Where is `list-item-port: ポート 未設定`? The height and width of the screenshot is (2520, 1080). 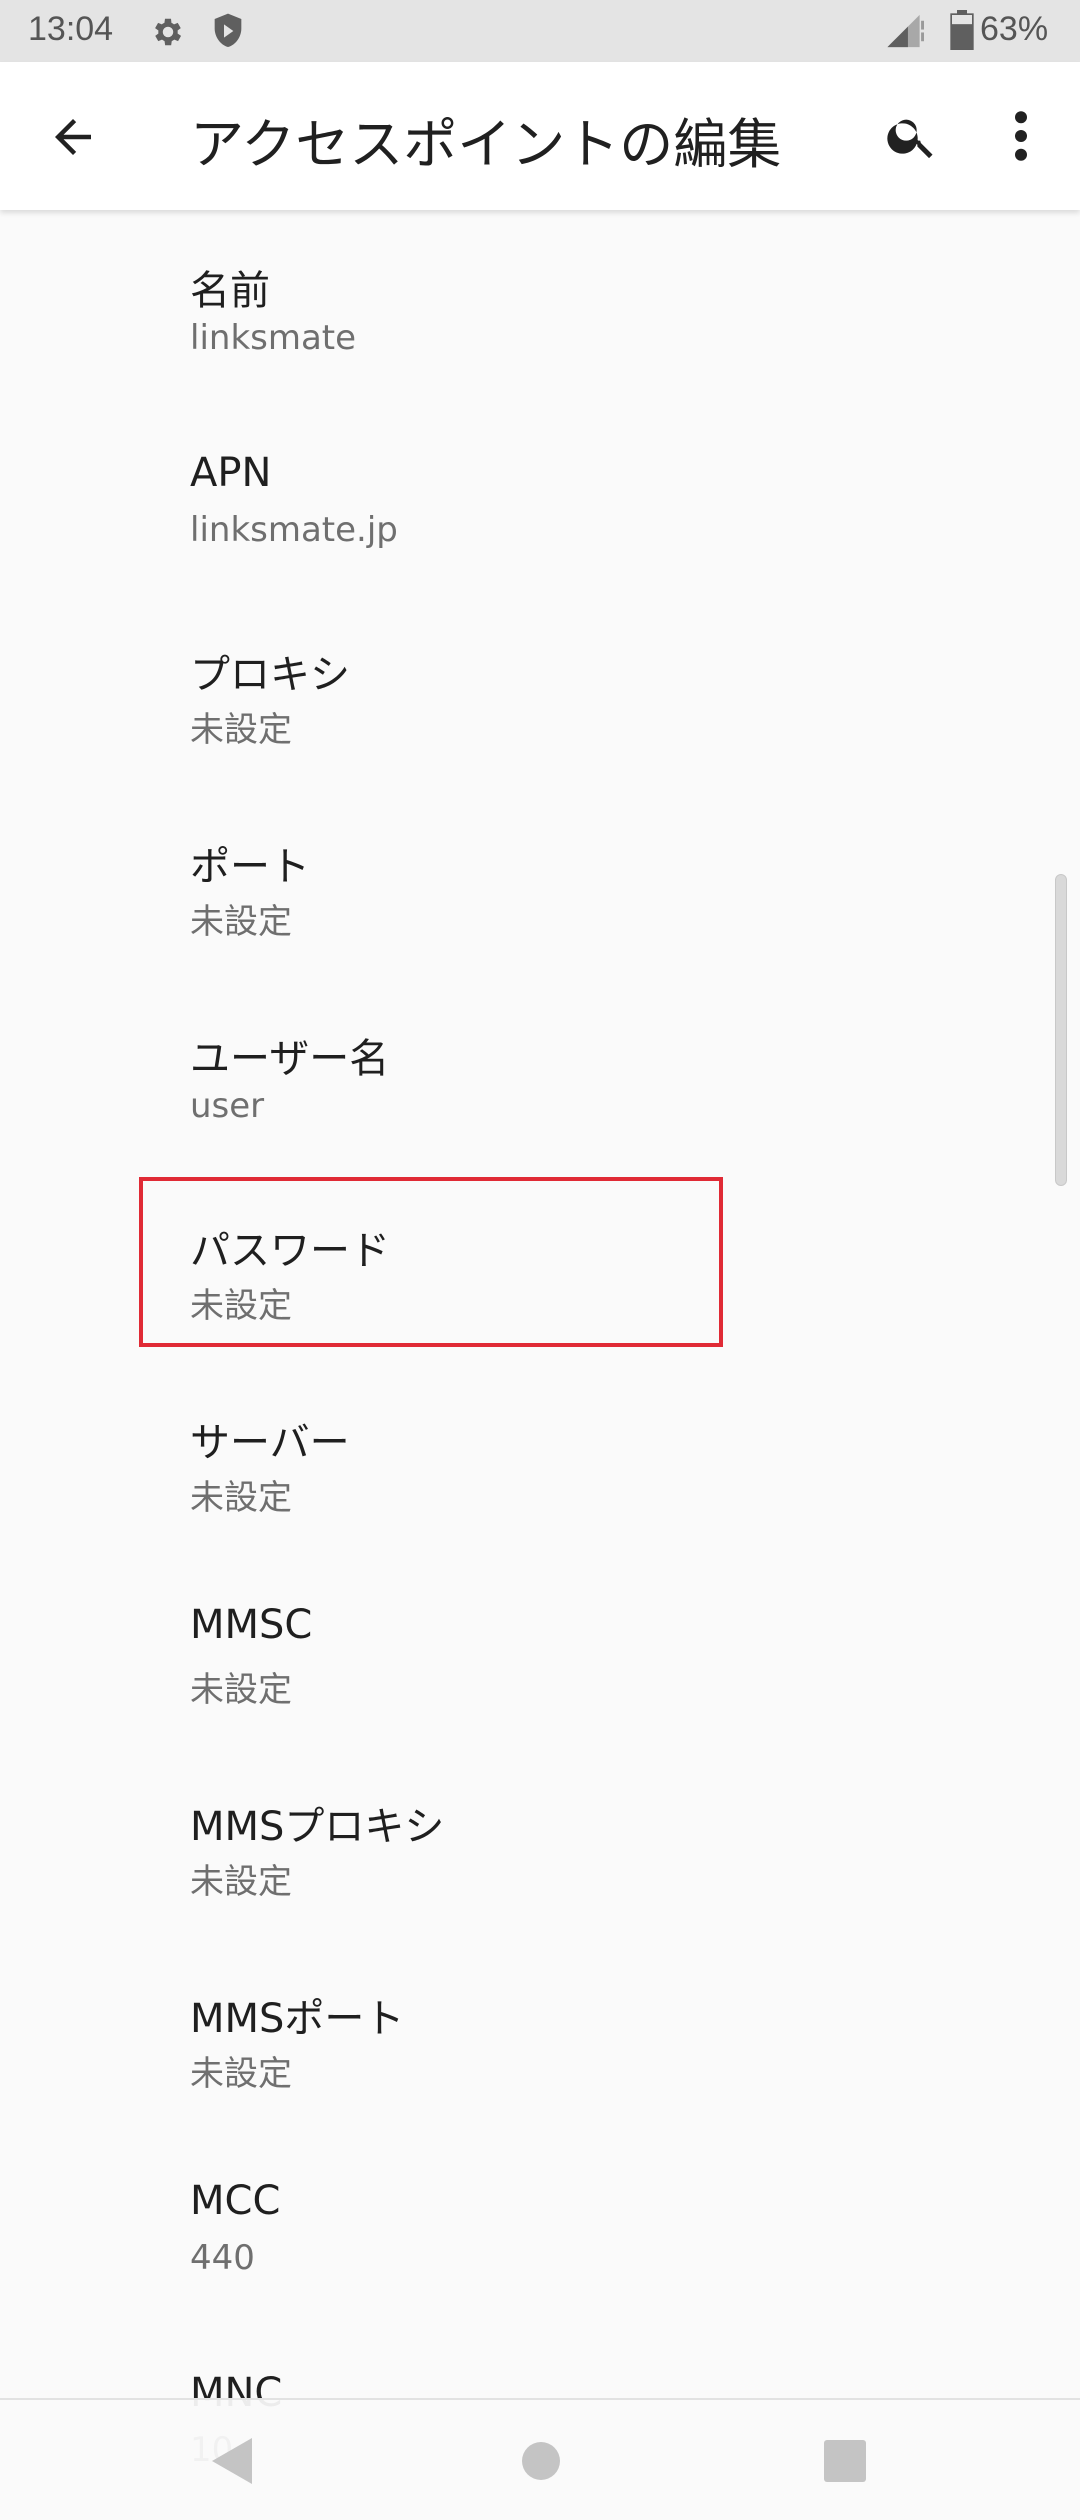
list-item-port: ポート 未設定 is located at coordinates (530, 882).